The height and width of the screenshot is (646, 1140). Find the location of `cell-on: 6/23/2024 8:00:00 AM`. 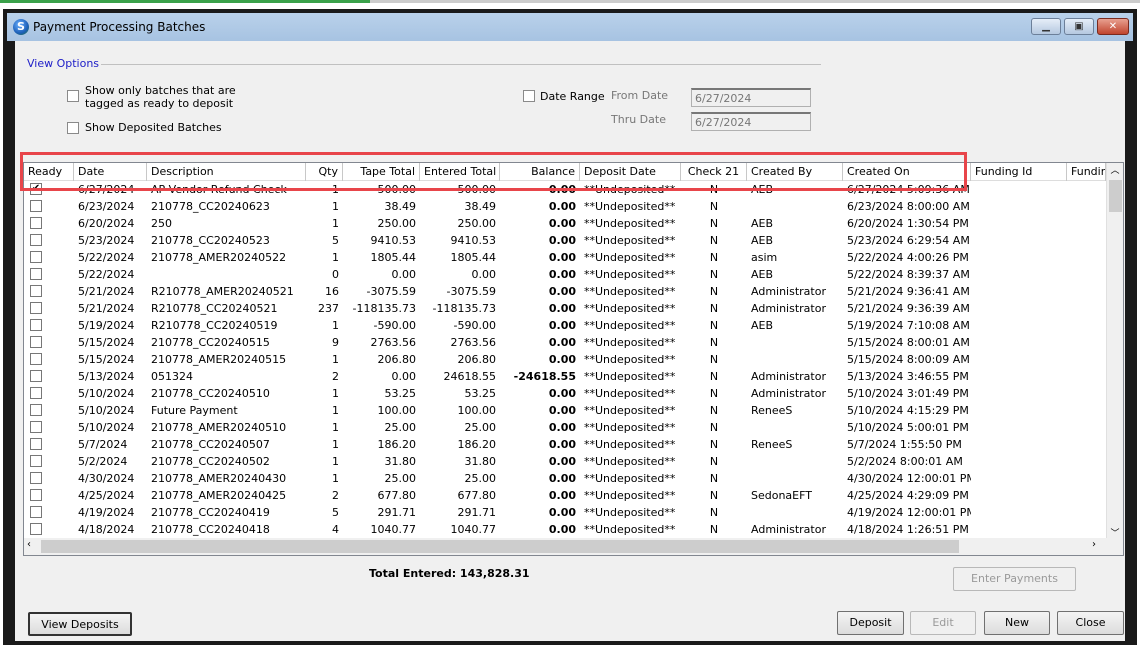

cell-on: 6/23/2024 8:00:00 AM is located at coordinates (908, 206).